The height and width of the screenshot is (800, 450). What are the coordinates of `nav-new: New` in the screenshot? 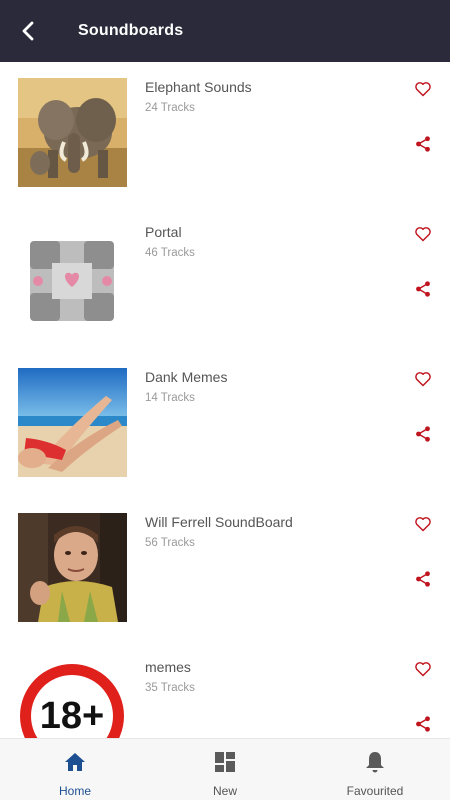 It's located at (225, 769).